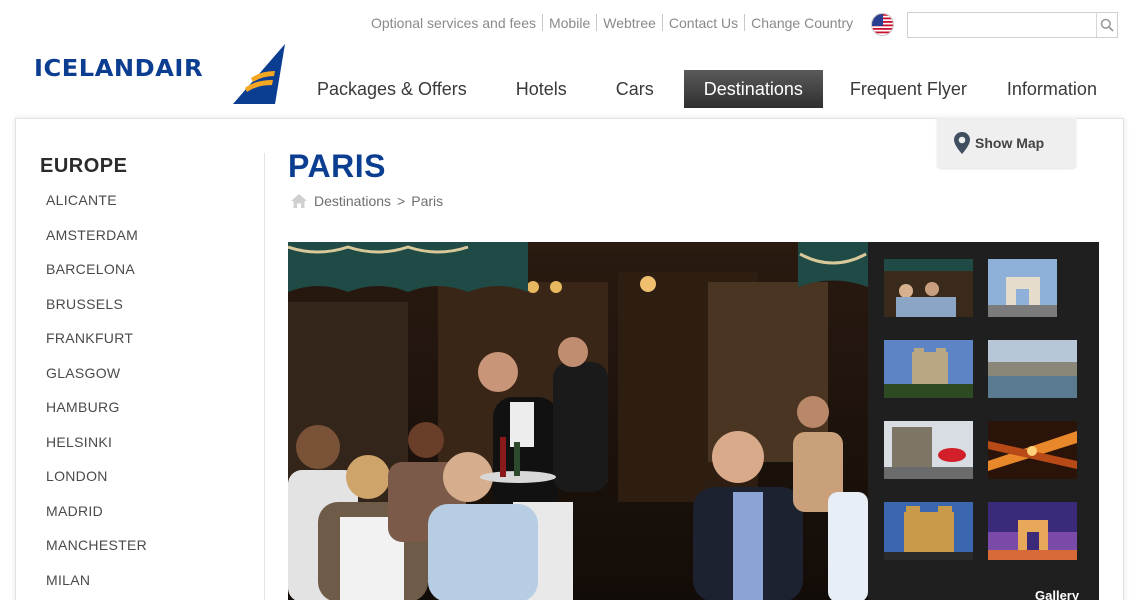  I want to click on link-mobile: Mobile, so click(569, 23).